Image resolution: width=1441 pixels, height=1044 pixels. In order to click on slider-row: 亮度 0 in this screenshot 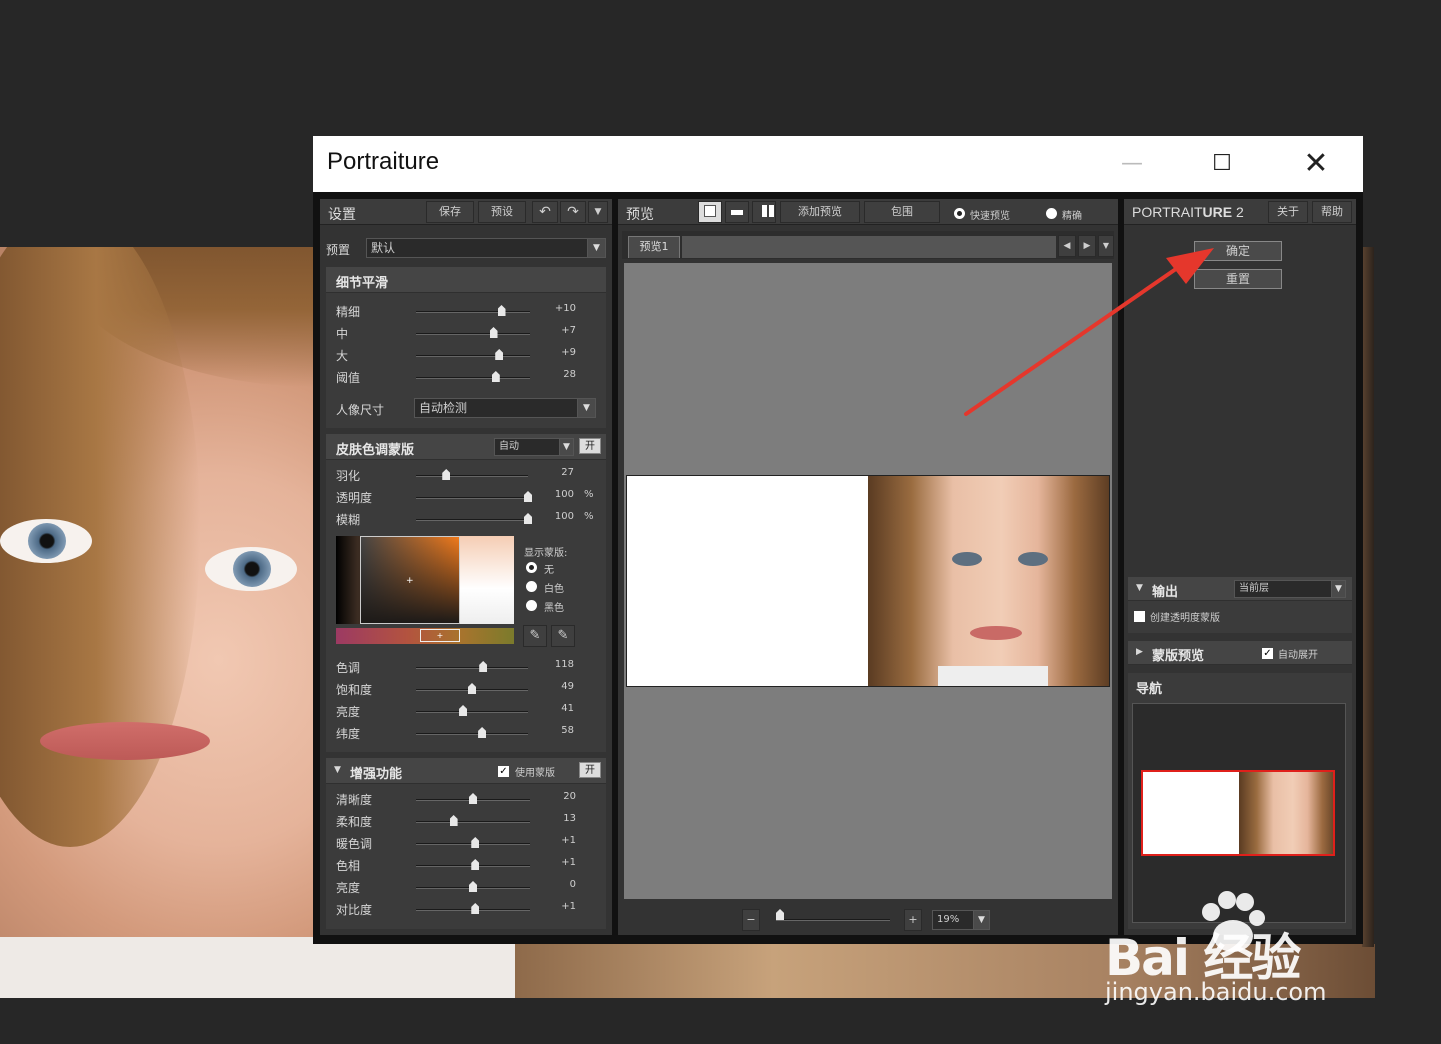, I will do `click(466, 887)`.